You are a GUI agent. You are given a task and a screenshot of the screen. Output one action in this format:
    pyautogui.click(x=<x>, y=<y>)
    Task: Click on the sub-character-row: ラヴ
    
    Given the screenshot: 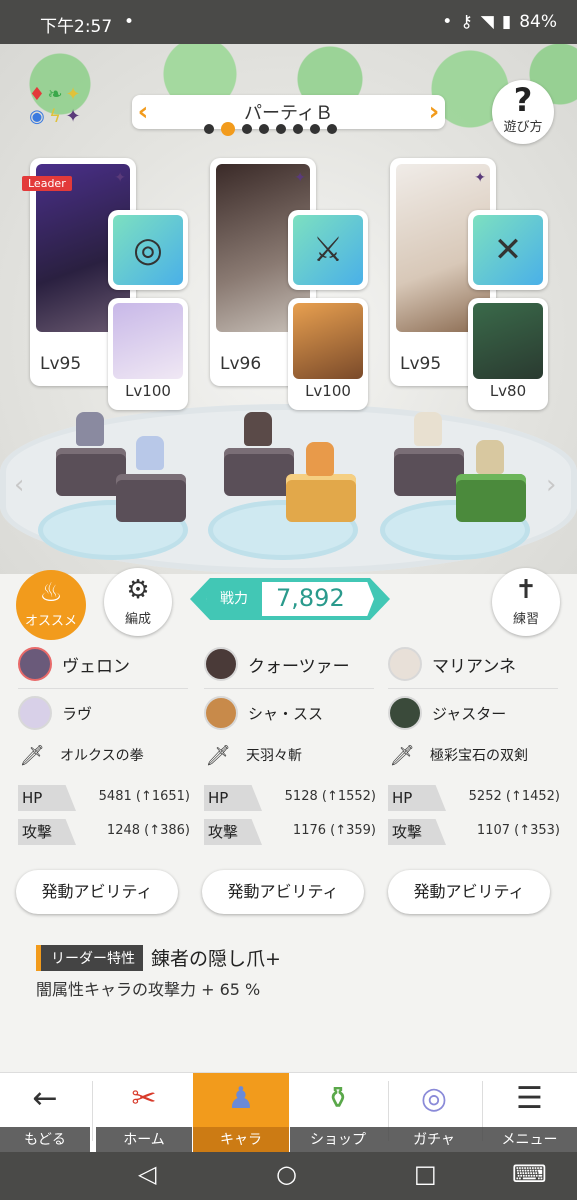 What is the action you would take?
    pyautogui.click(x=111, y=713)
    